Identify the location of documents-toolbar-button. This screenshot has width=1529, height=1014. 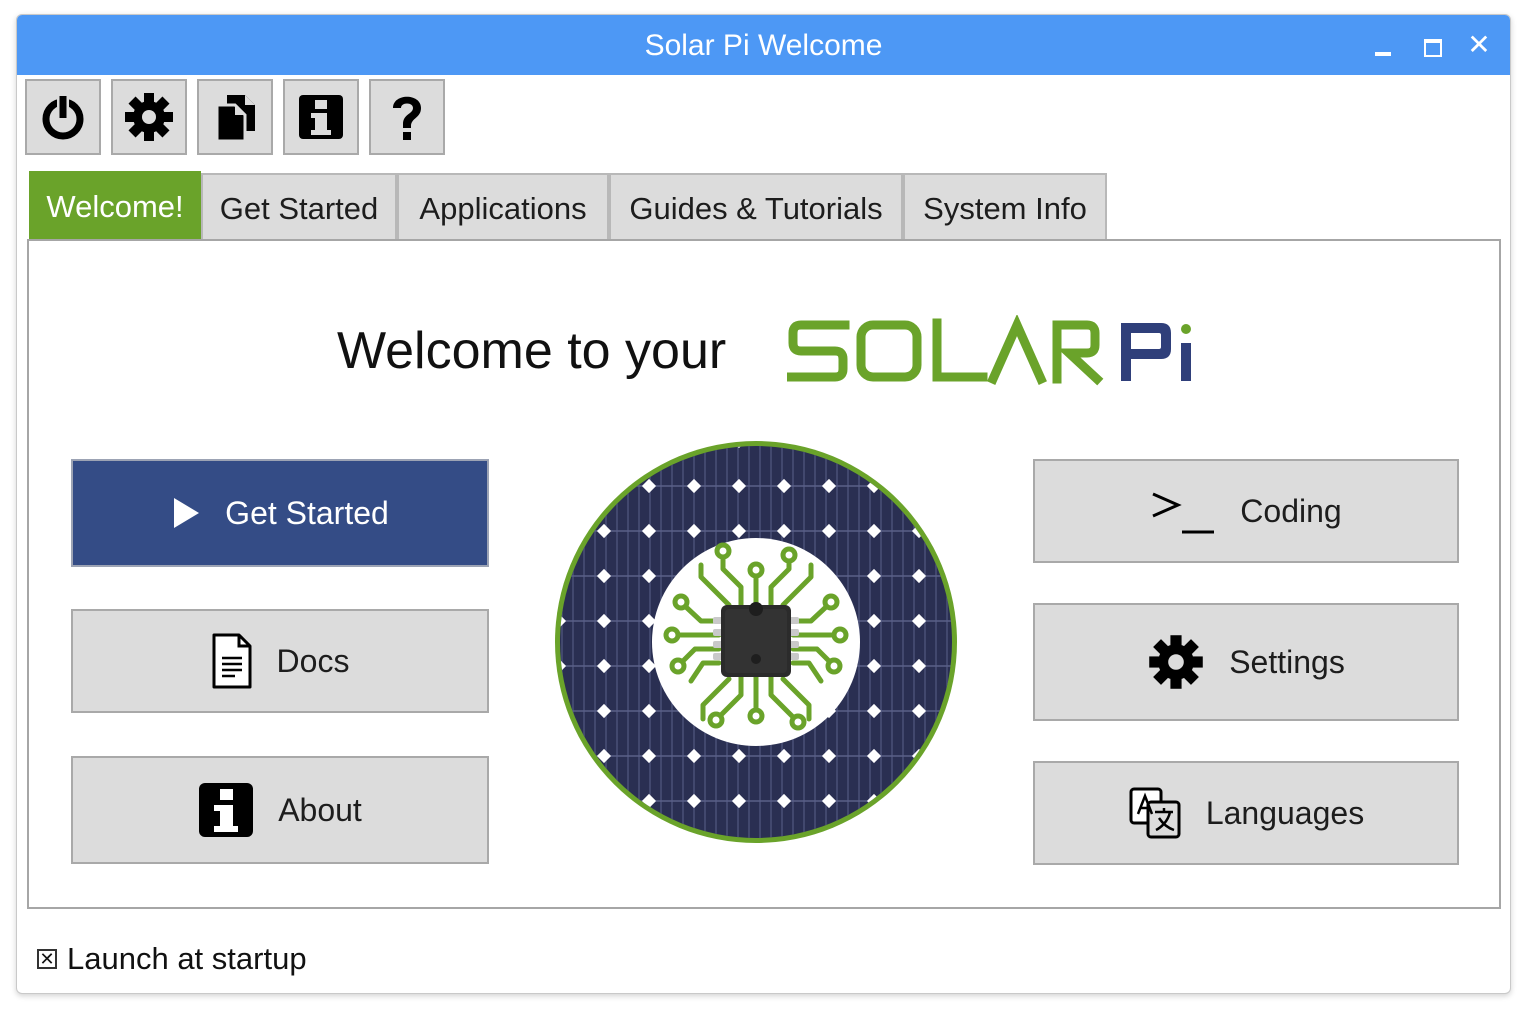
(235, 117).